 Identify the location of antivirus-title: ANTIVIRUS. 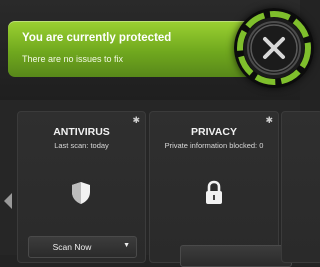
(81, 132).